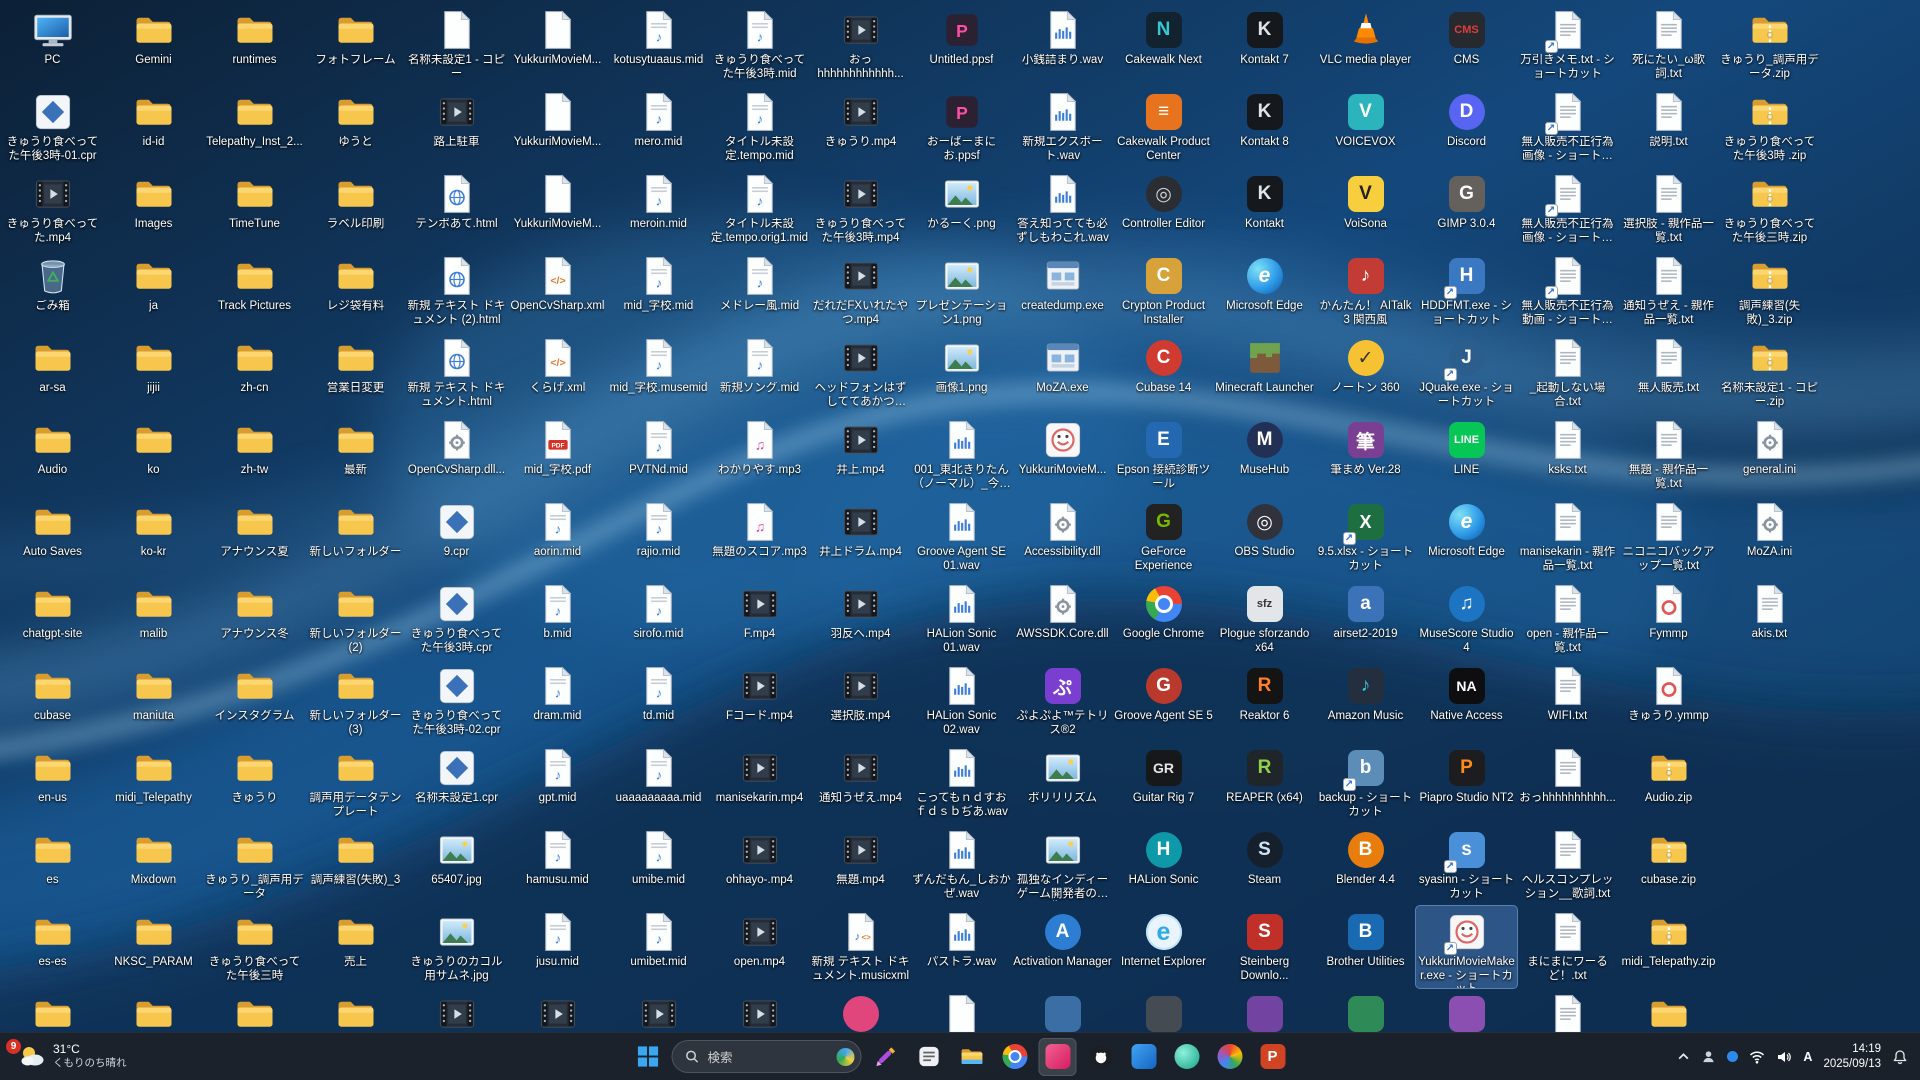 The height and width of the screenshot is (1080, 1920). What do you see at coordinates (1264, 209) in the screenshot?
I see `desktop-icon: K Kontakt` at bounding box center [1264, 209].